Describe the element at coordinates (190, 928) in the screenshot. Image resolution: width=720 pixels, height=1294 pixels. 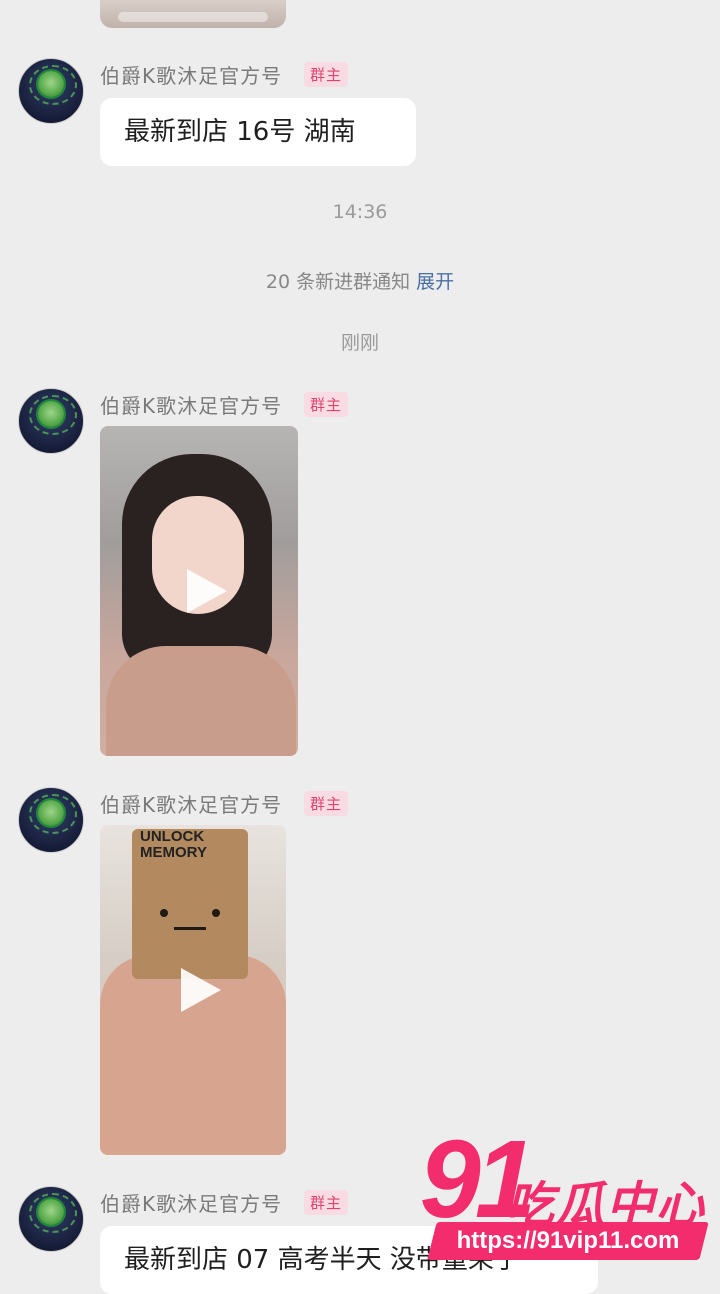
I see `bag-mouth` at that location.